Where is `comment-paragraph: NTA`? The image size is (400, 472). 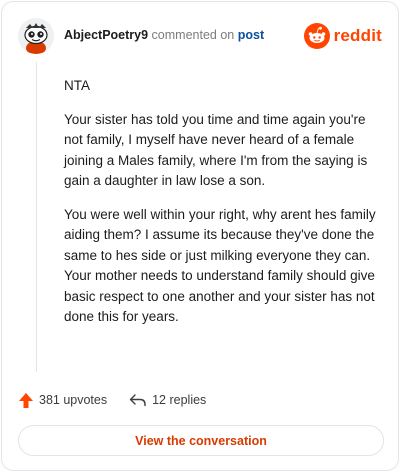 comment-paragraph: NTA is located at coordinates (77, 85).